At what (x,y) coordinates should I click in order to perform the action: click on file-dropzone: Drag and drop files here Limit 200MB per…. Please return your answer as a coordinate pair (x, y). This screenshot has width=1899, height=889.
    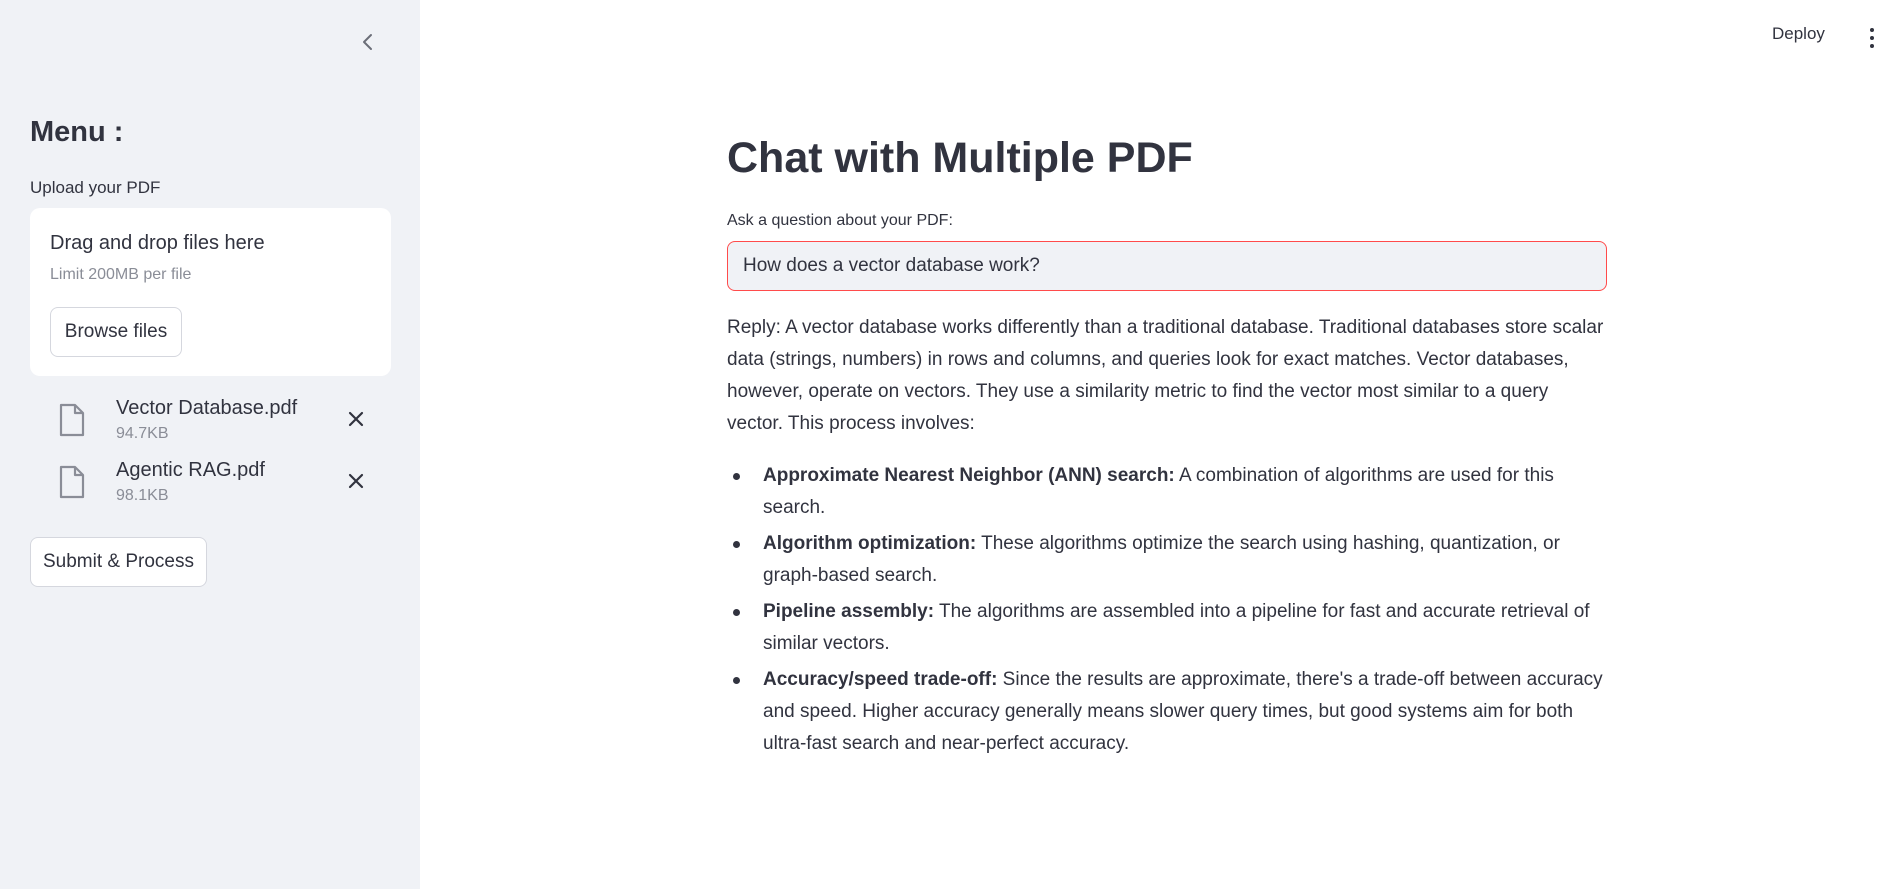
    Looking at the image, I should click on (210, 292).